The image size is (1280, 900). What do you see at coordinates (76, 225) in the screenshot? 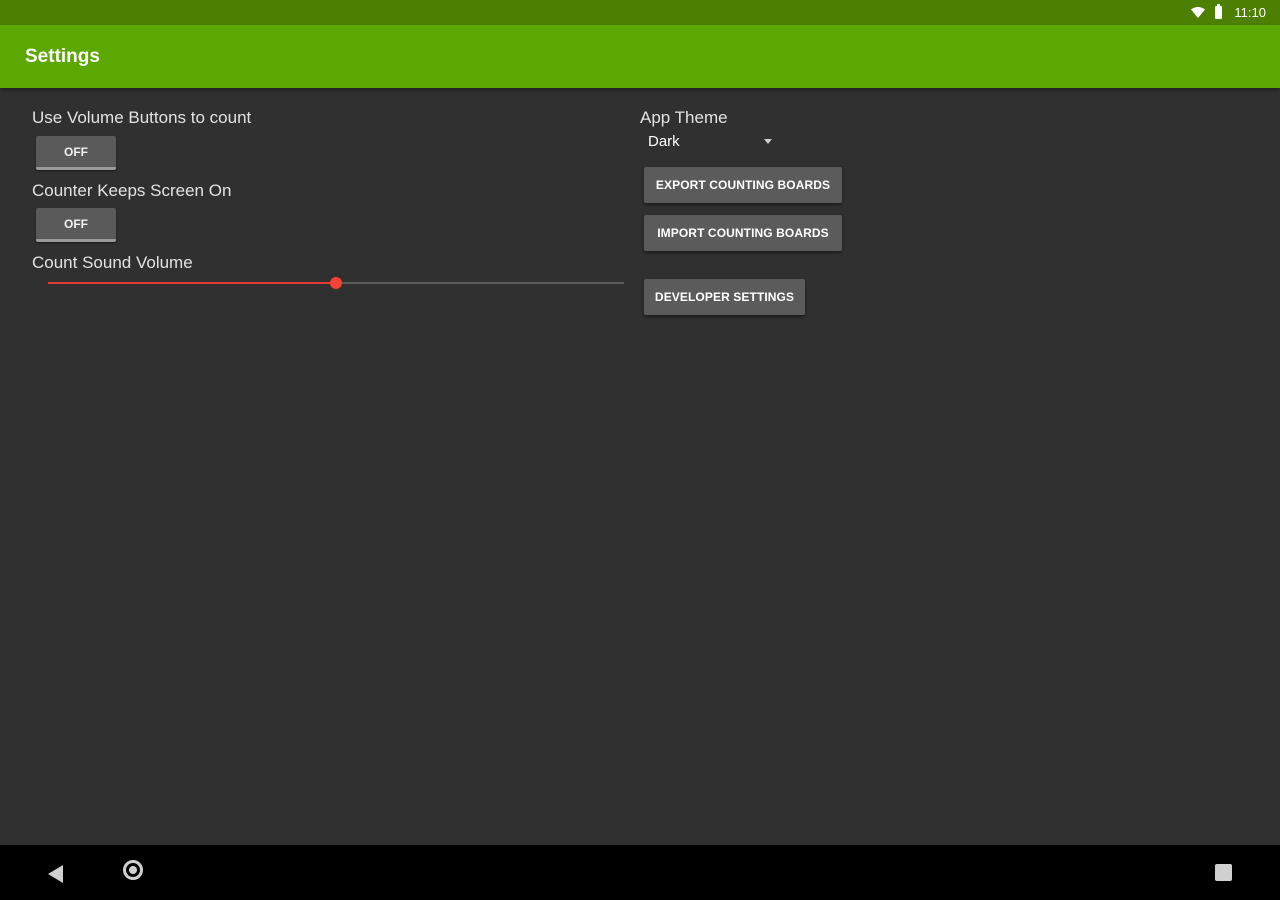
I see `screen-on-toggle: OFF` at bounding box center [76, 225].